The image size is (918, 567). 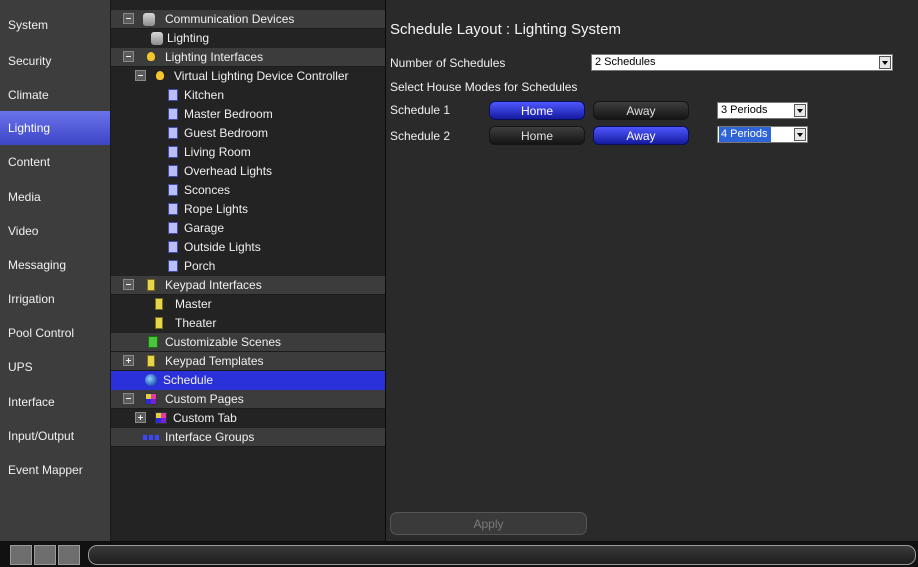 What do you see at coordinates (55, 197) in the screenshot?
I see `nav-item-media: Media` at bounding box center [55, 197].